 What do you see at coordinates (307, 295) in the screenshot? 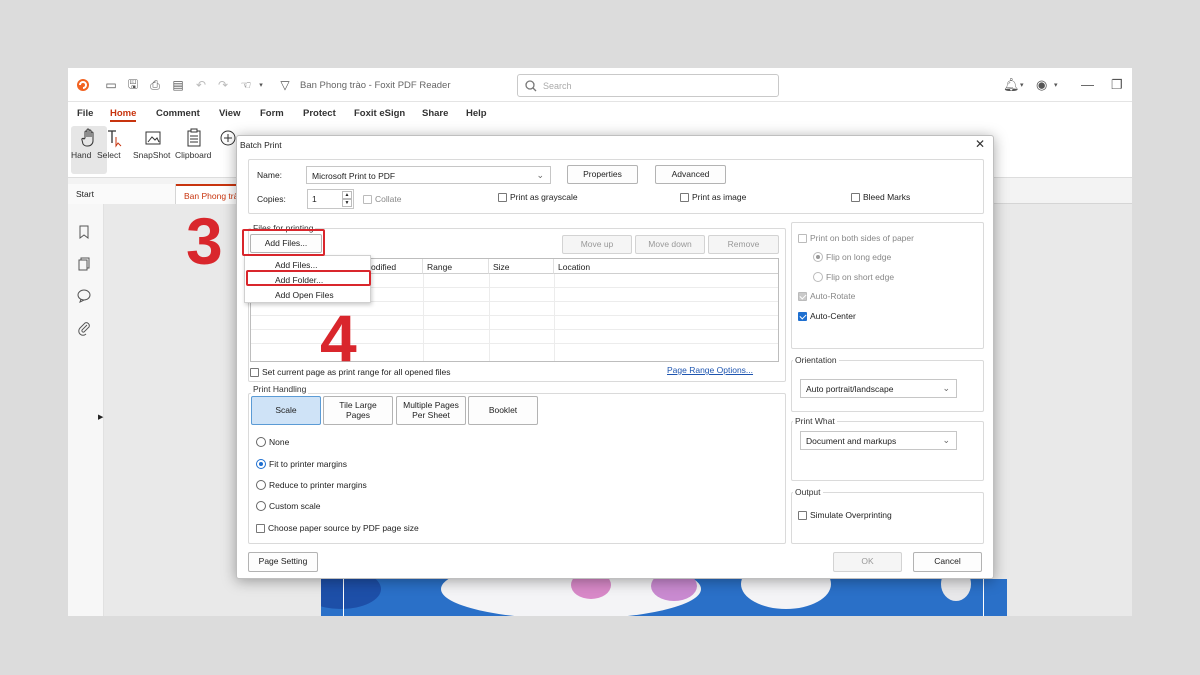
I see `menu-item-add-open-files: Add Open Files` at bounding box center [307, 295].